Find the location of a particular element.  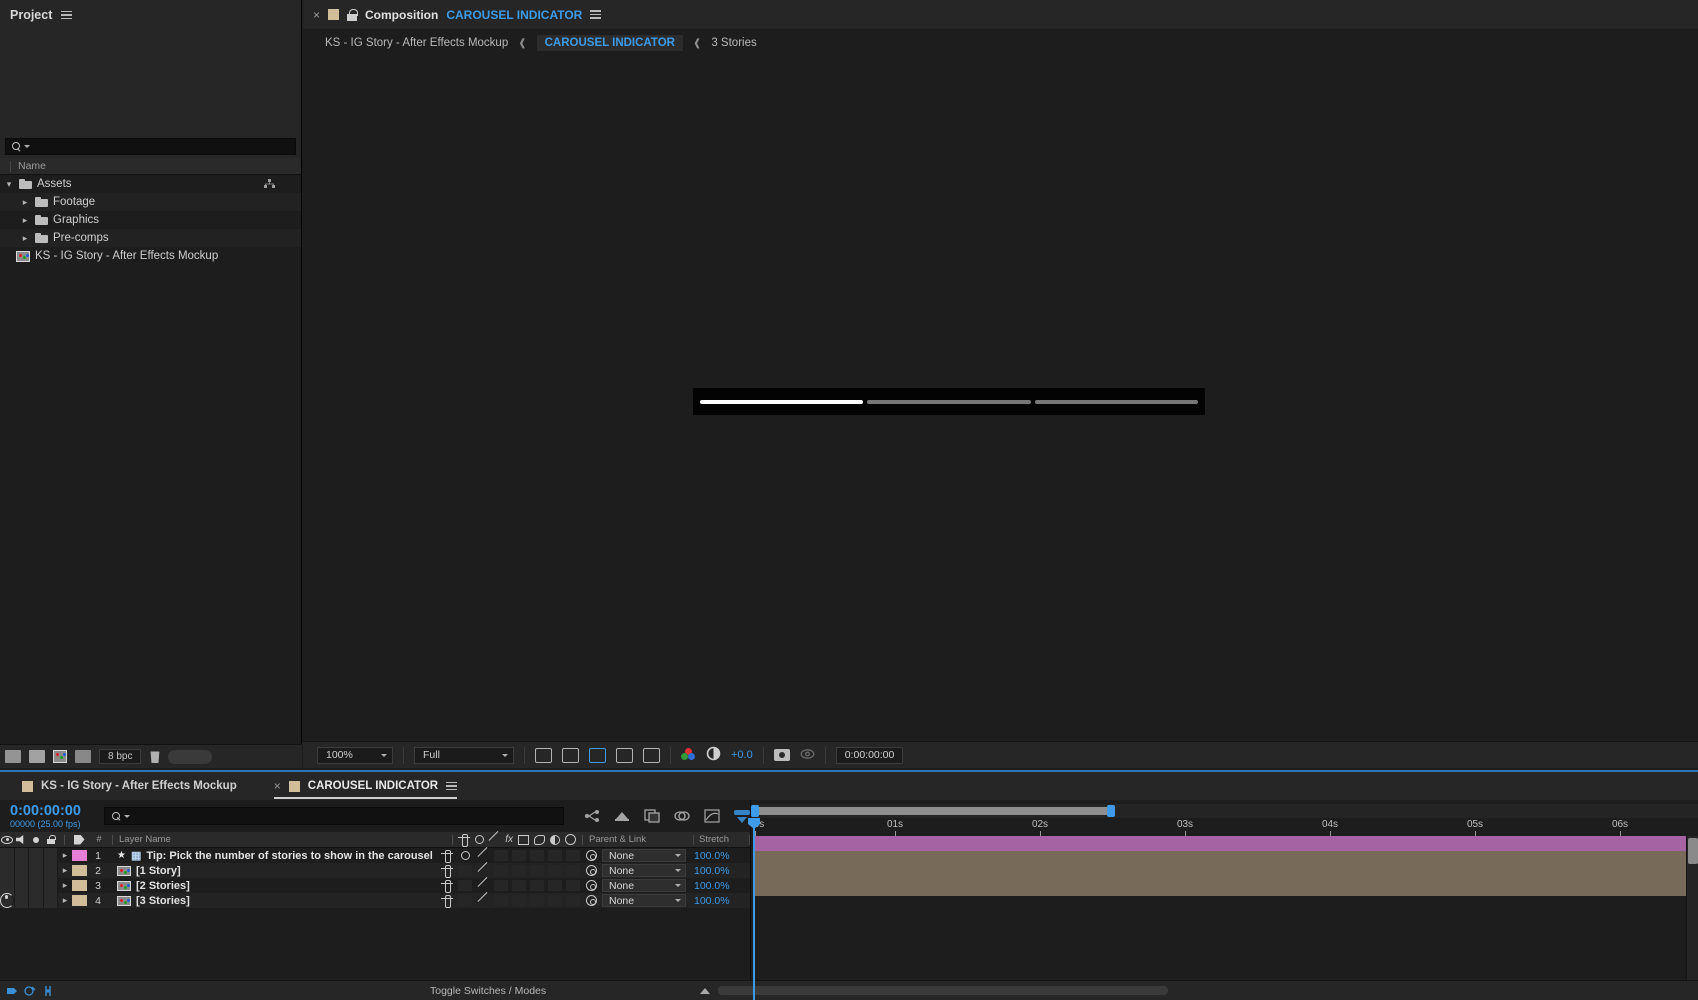

scrollbar-thumb is located at coordinates (1693, 851).